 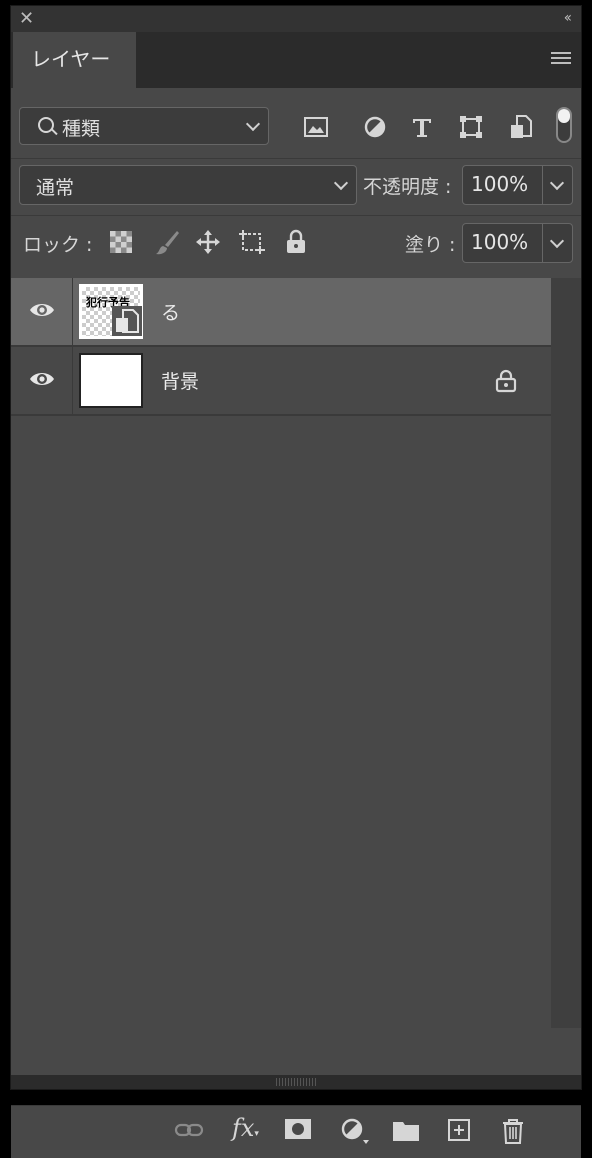 I want to click on scrollbar, so click(x=566, y=653).